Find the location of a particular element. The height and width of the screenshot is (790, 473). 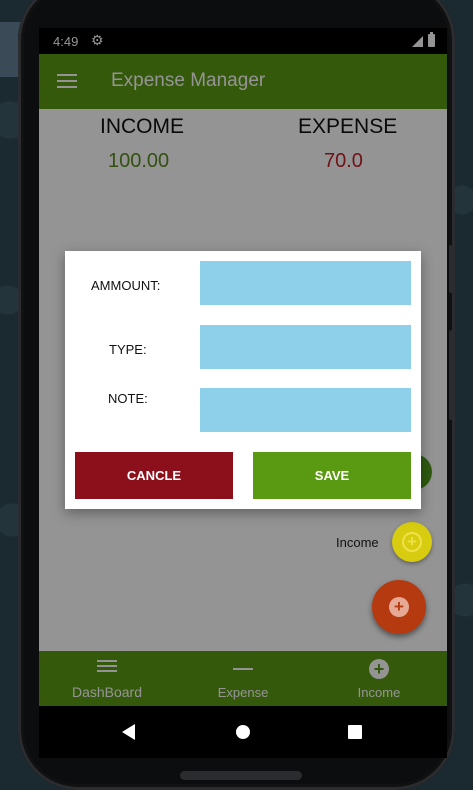

system-navigation-bar is located at coordinates (243, 732).